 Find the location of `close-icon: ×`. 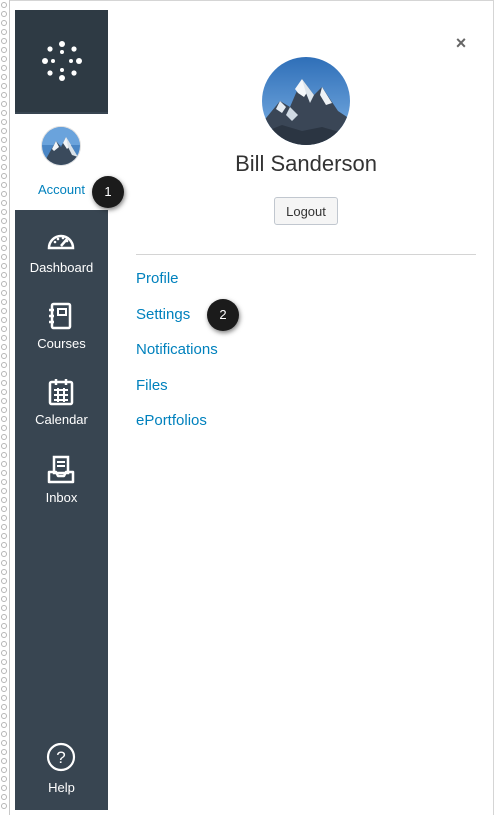

close-icon: × is located at coordinates (461, 43).